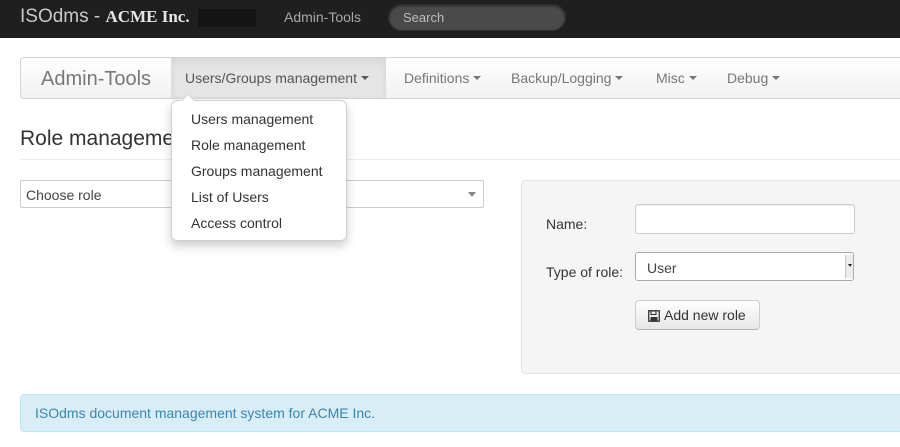 The height and width of the screenshot is (447, 900). Describe the element at coordinates (64, 195) in the screenshot. I see `choose-role-value: Choose role` at that location.